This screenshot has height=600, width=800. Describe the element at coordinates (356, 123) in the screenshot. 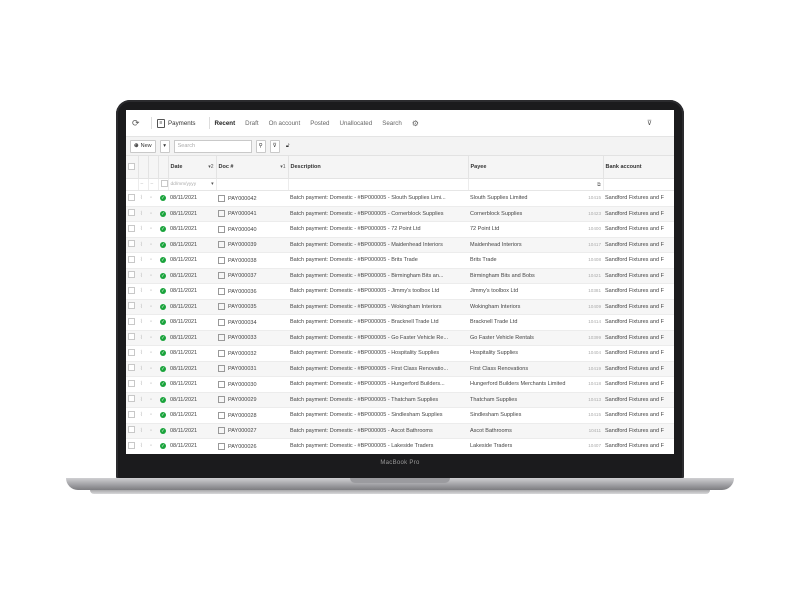

I see `tab-unallocated: Unallocated` at that location.